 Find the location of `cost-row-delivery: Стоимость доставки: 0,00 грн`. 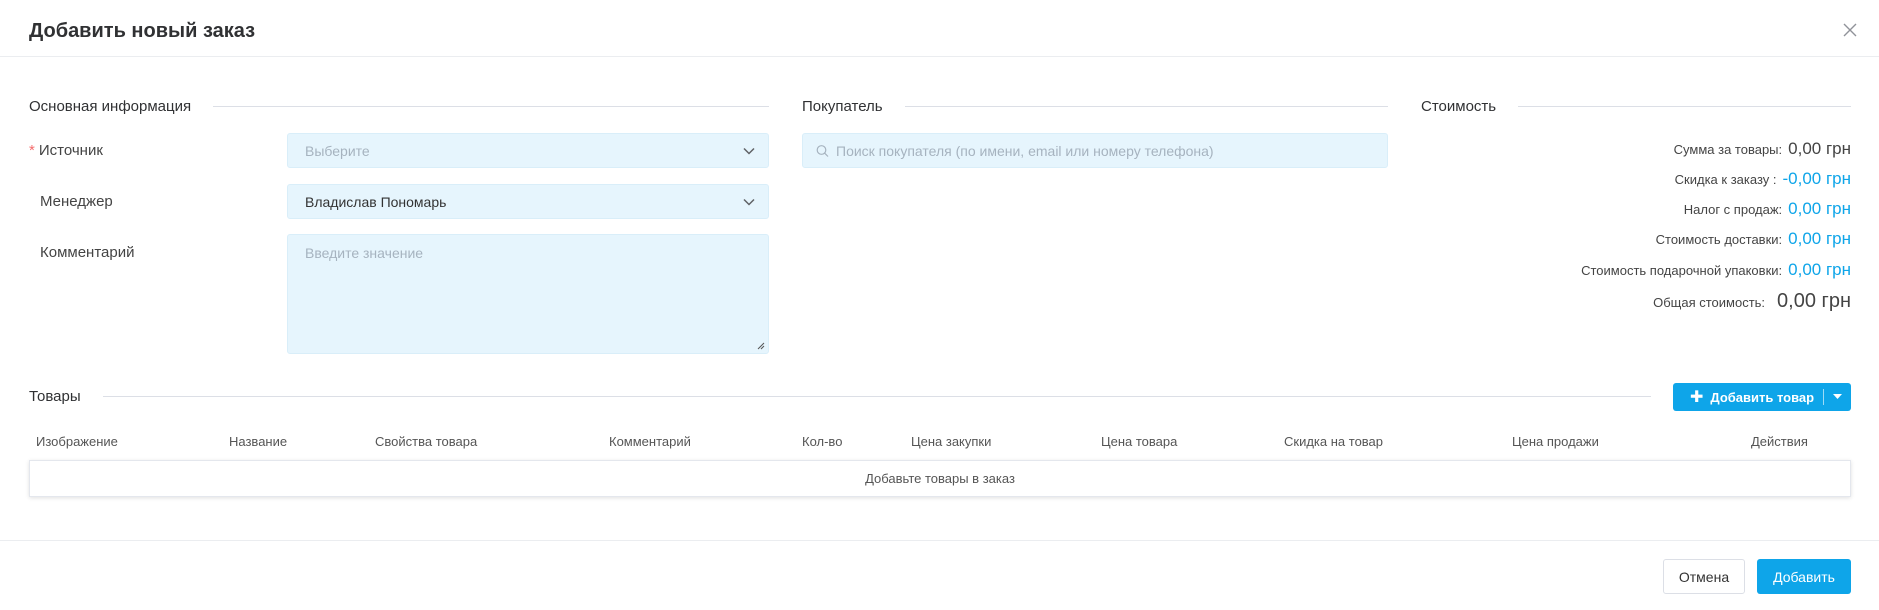

cost-row-delivery: Стоимость доставки: 0,00 грн is located at coordinates (1753, 239).